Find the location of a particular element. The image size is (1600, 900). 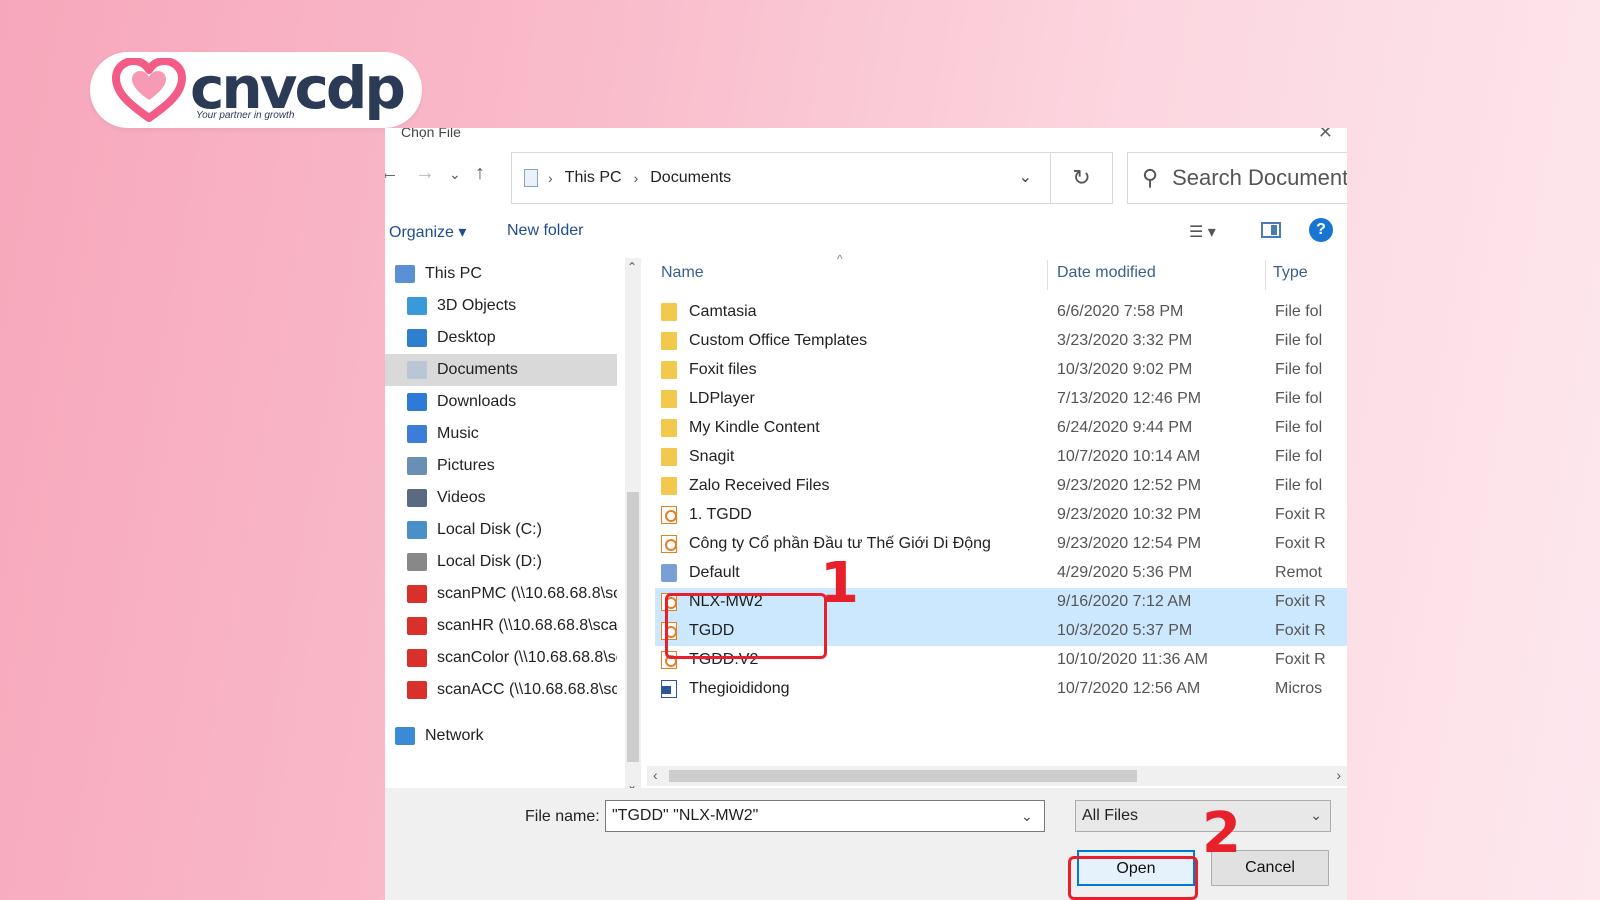

scroll-right-icon: › is located at coordinates (1338, 775).